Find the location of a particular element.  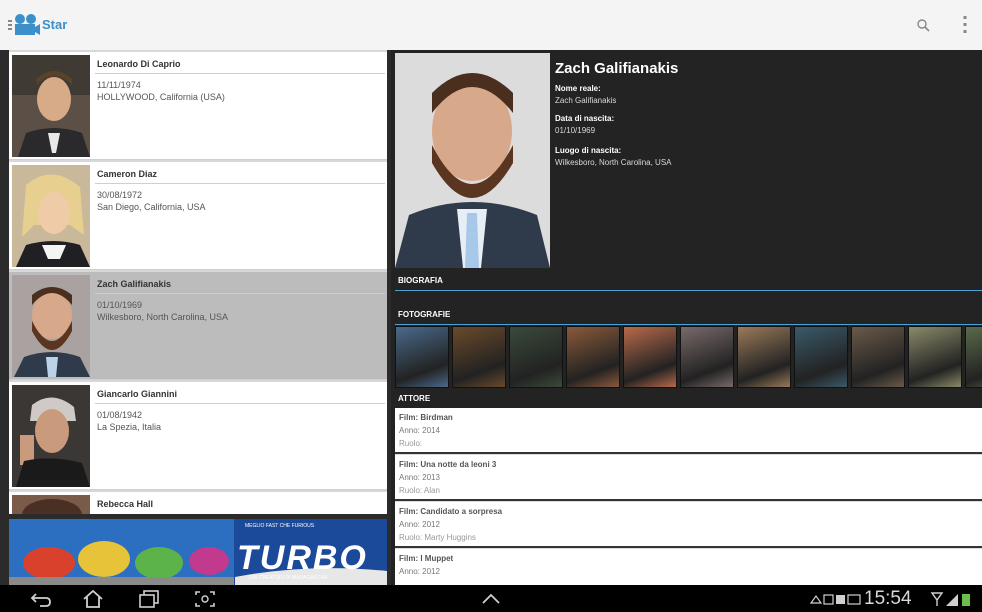

star-list-item: Rebecca Hall is located at coordinates (198, 503).